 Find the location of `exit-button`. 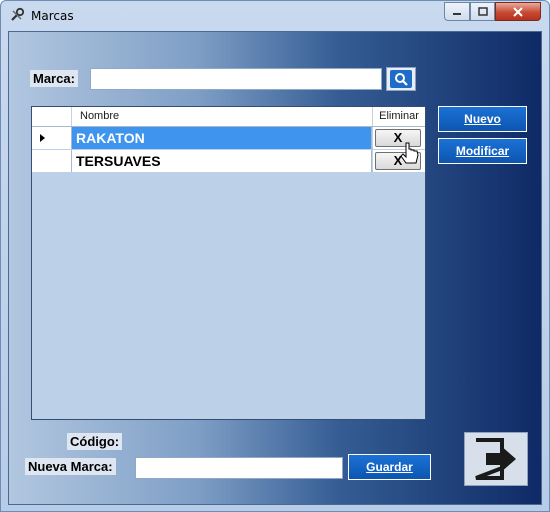

exit-button is located at coordinates (496, 459).